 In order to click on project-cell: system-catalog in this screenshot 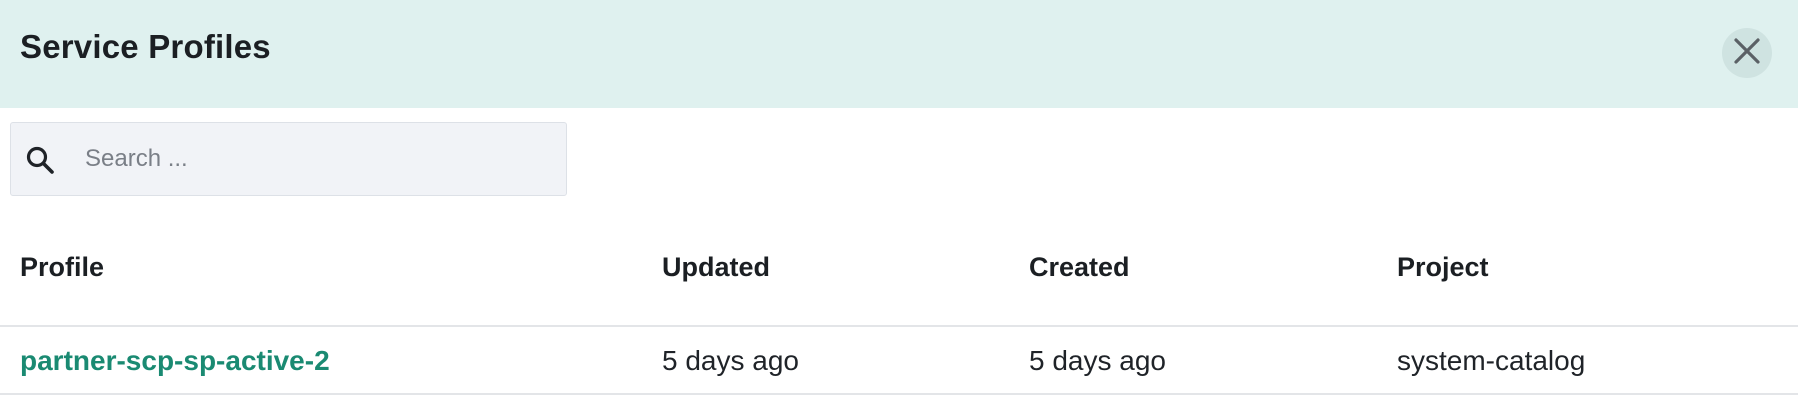, I will do `click(1491, 360)`.